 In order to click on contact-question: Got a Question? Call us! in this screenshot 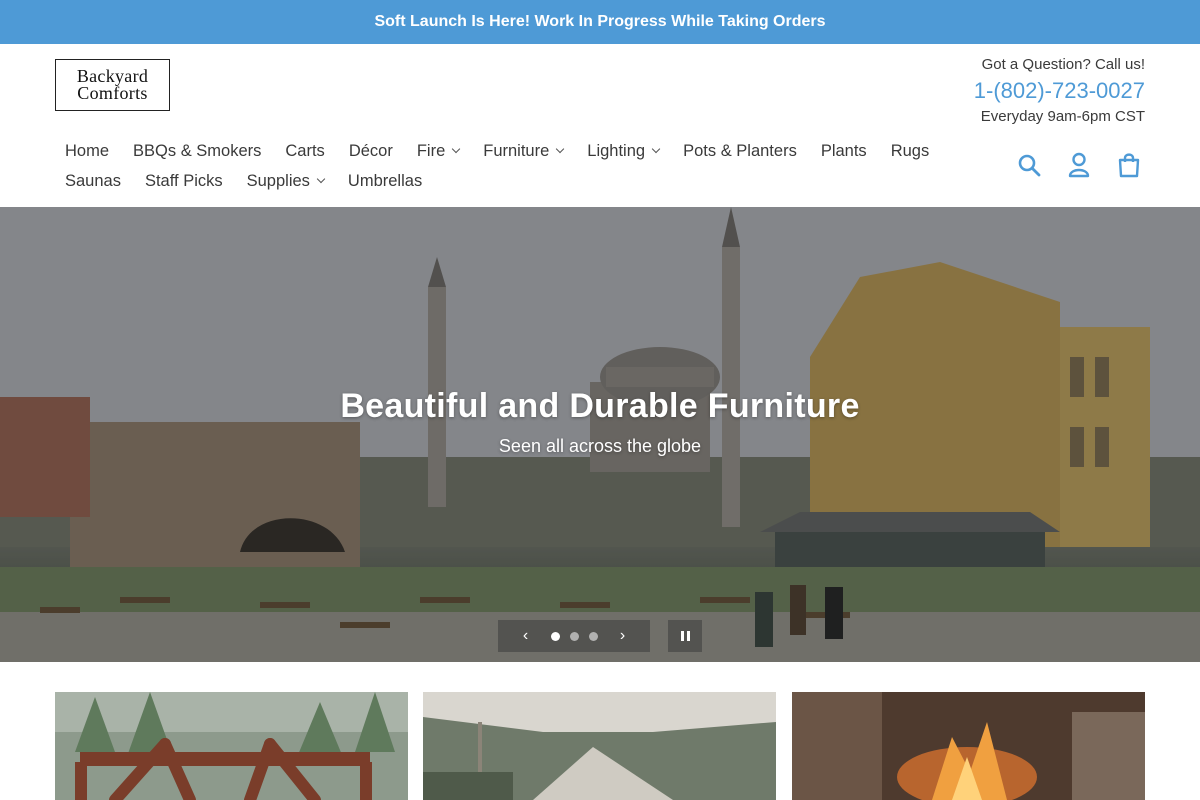, I will do `click(1063, 64)`.